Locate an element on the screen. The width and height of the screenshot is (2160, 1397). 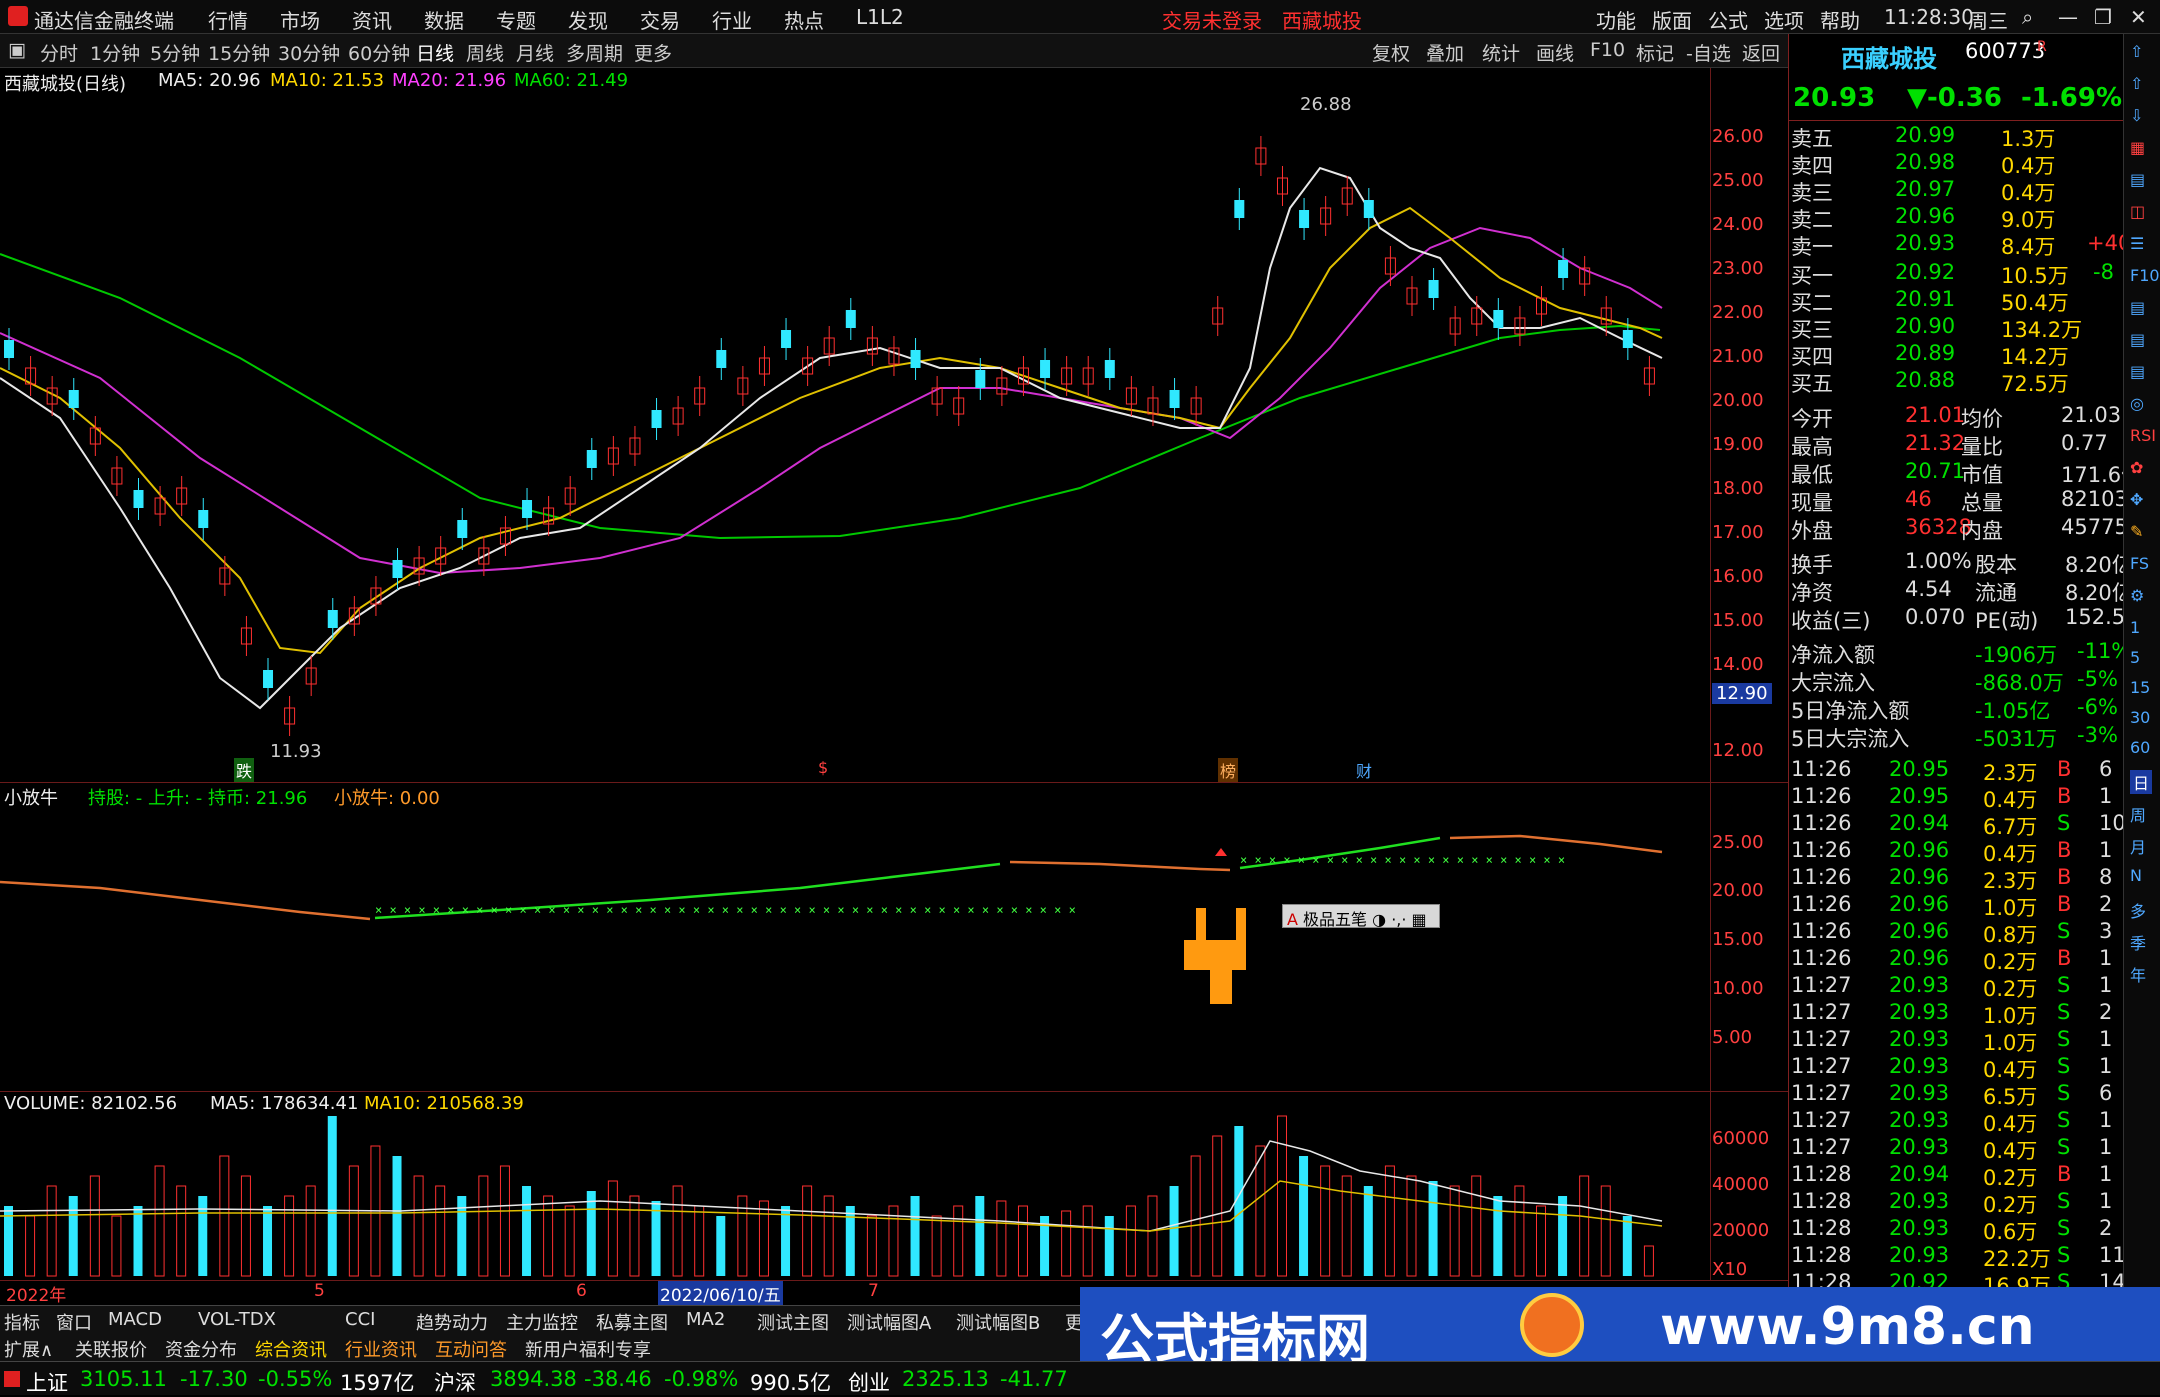
period-tab: 30分钟 is located at coordinates (309, 52).